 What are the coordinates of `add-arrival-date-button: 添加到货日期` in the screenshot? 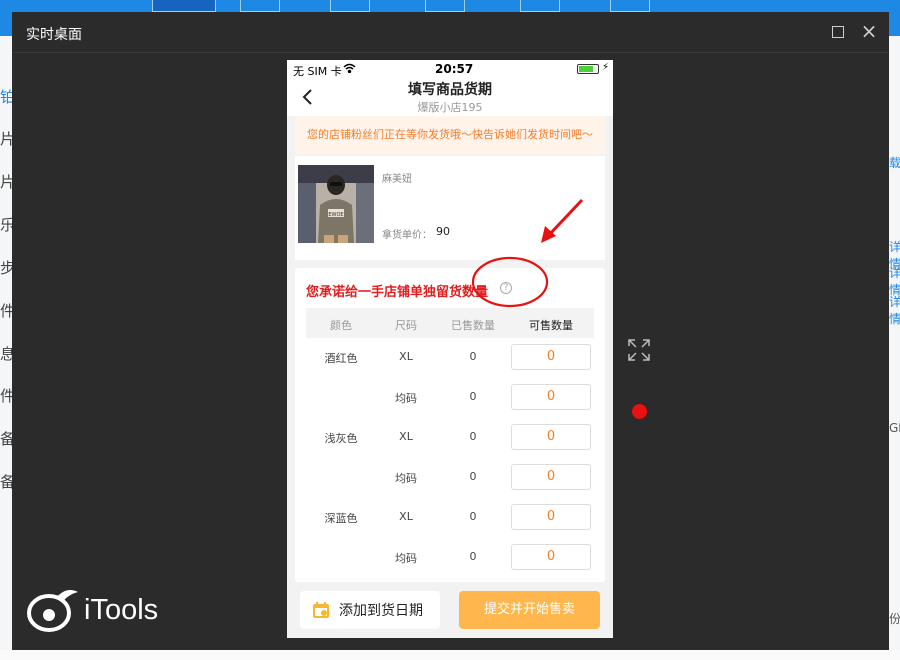 It's located at (370, 610).